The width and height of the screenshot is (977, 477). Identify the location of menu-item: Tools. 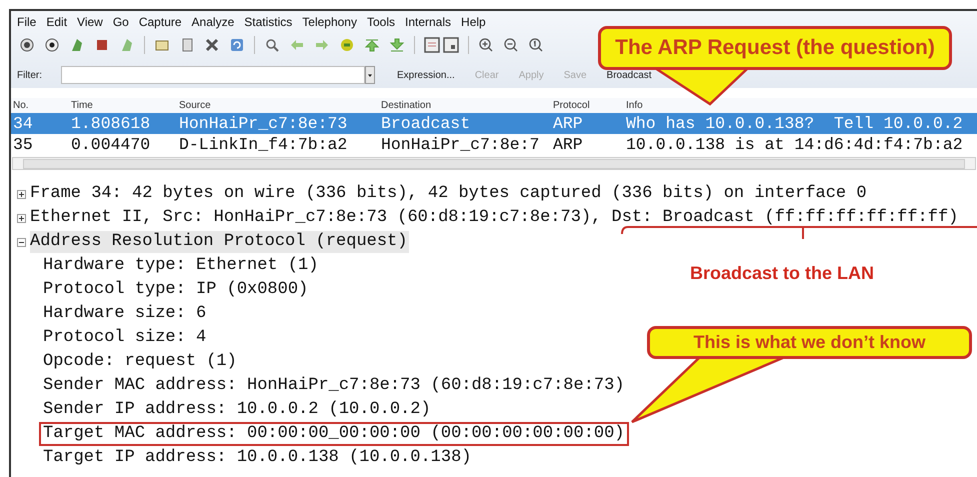
(380, 22).